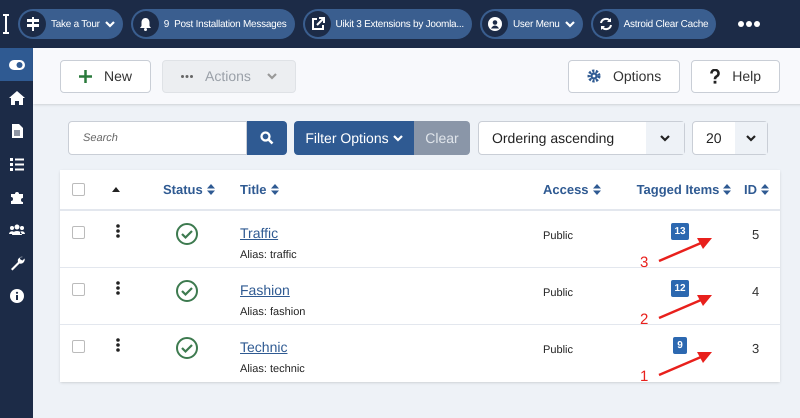  What do you see at coordinates (680, 231) in the screenshot?
I see `tagged-count-badge: 13` at bounding box center [680, 231].